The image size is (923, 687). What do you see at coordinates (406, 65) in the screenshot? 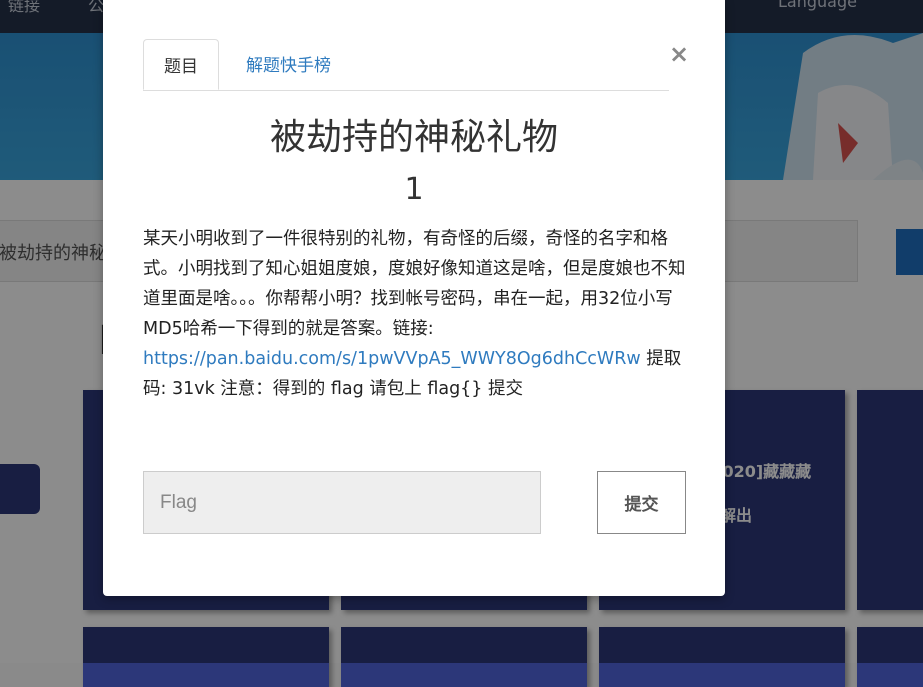
I see `modal-tabs: 题目 解题快手榜` at bounding box center [406, 65].